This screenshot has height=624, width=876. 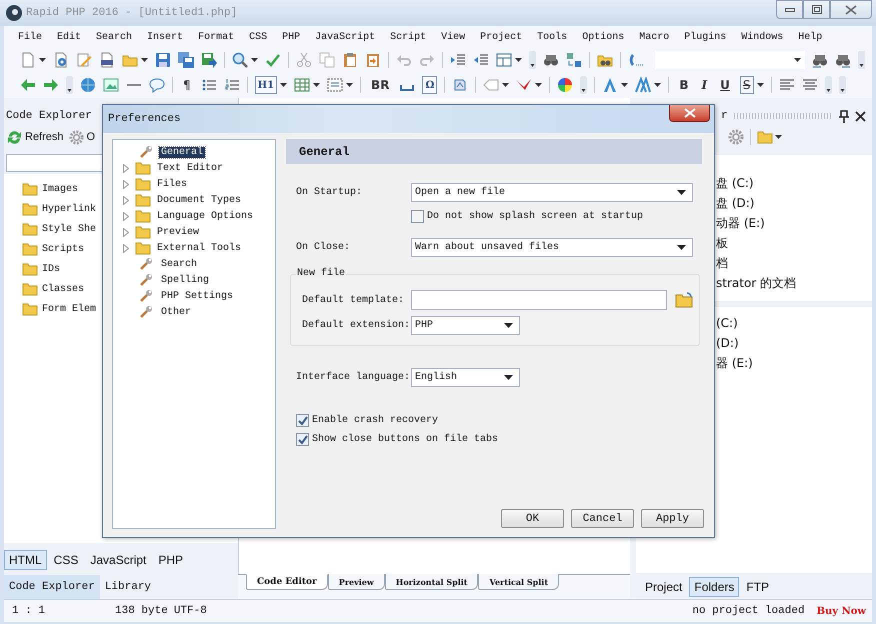 I want to click on field-label: On Startup:, so click(x=329, y=192).